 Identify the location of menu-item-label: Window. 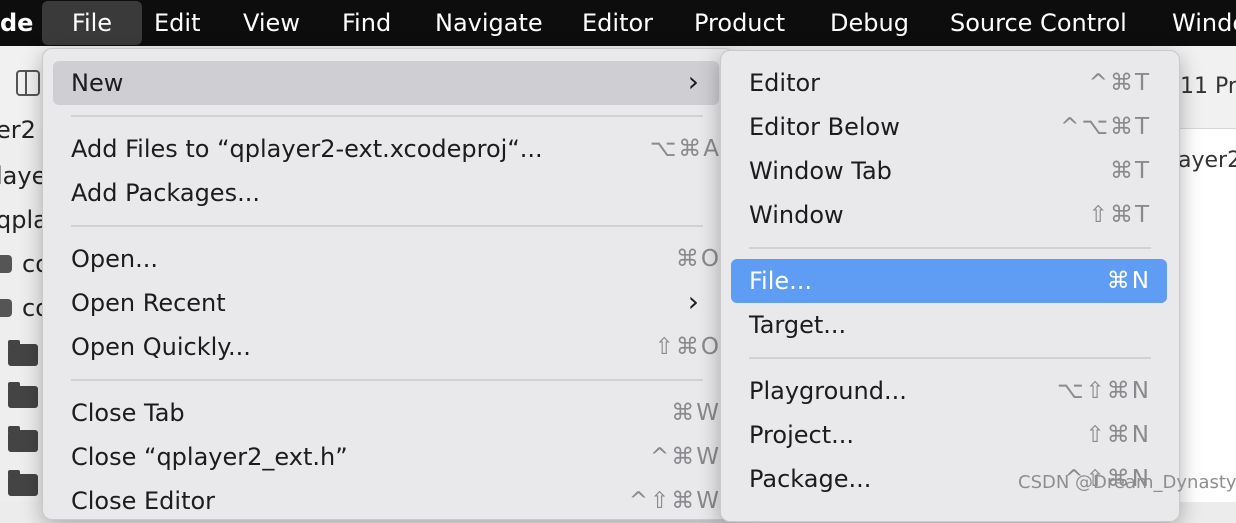
(796, 215).